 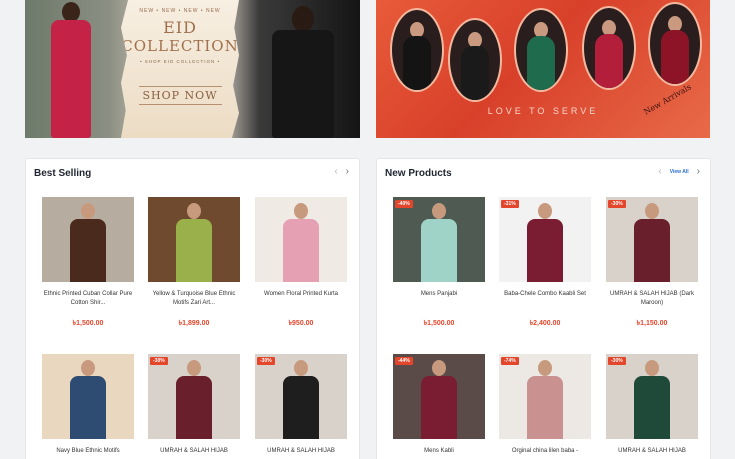 I want to click on banner-model-right, so click(x=303, y=69).